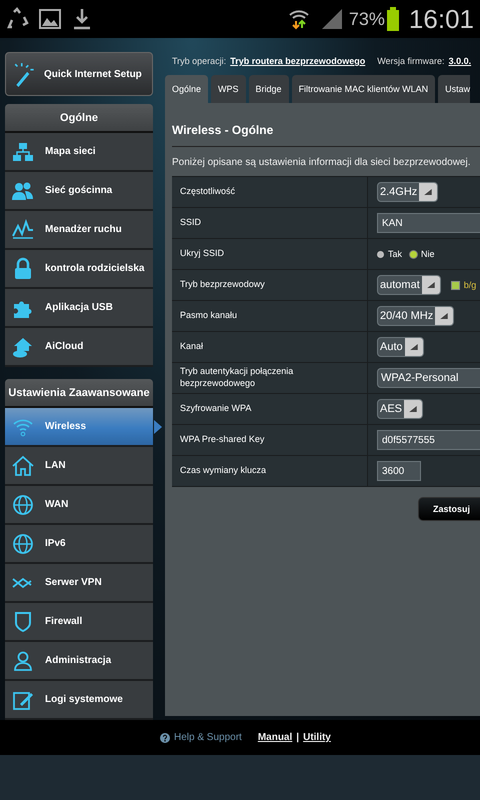 This screenshot has height=800, width=480. I want to click on input-field: d0f5577555, so click(428, 440).